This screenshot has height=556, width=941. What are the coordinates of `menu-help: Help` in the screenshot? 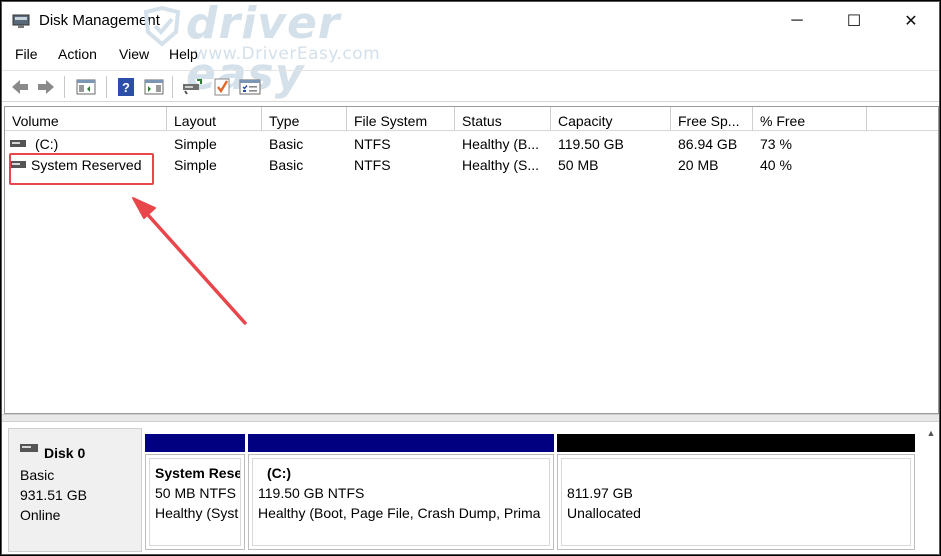 It's located at (183, 55).